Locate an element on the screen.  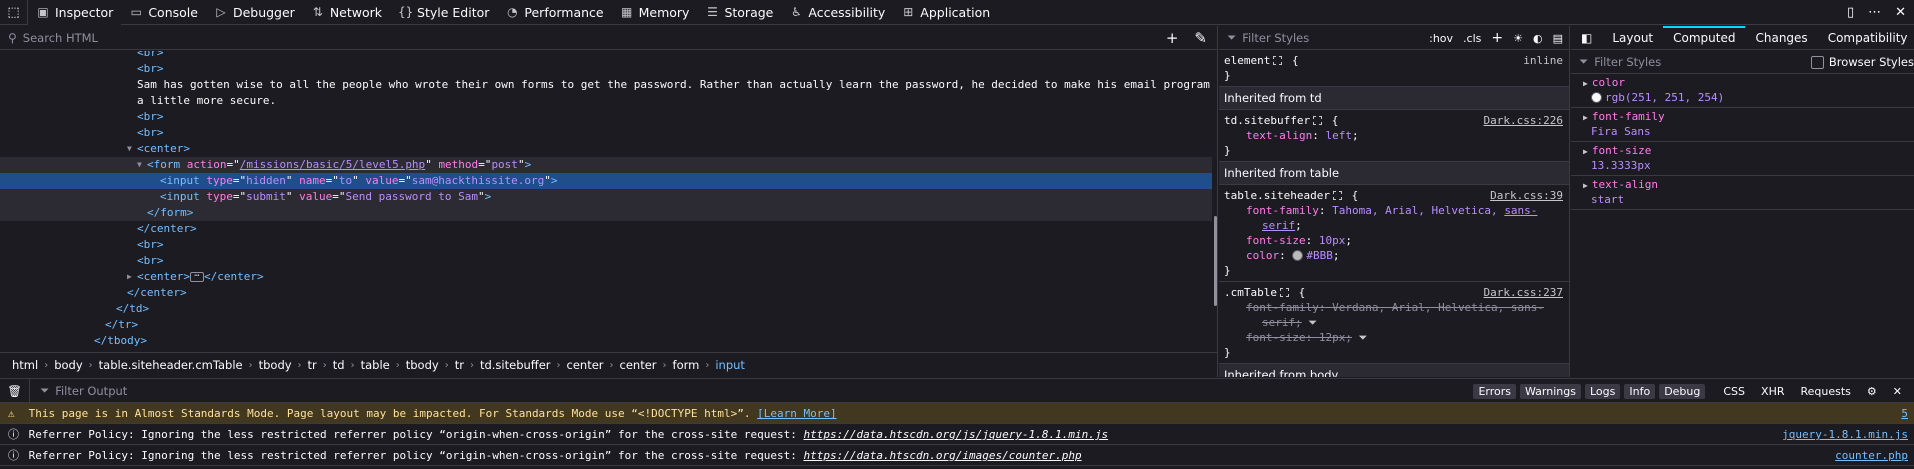
breadcrumb-item: table.siteheader.cmTable is located at coordinates (171, 365).